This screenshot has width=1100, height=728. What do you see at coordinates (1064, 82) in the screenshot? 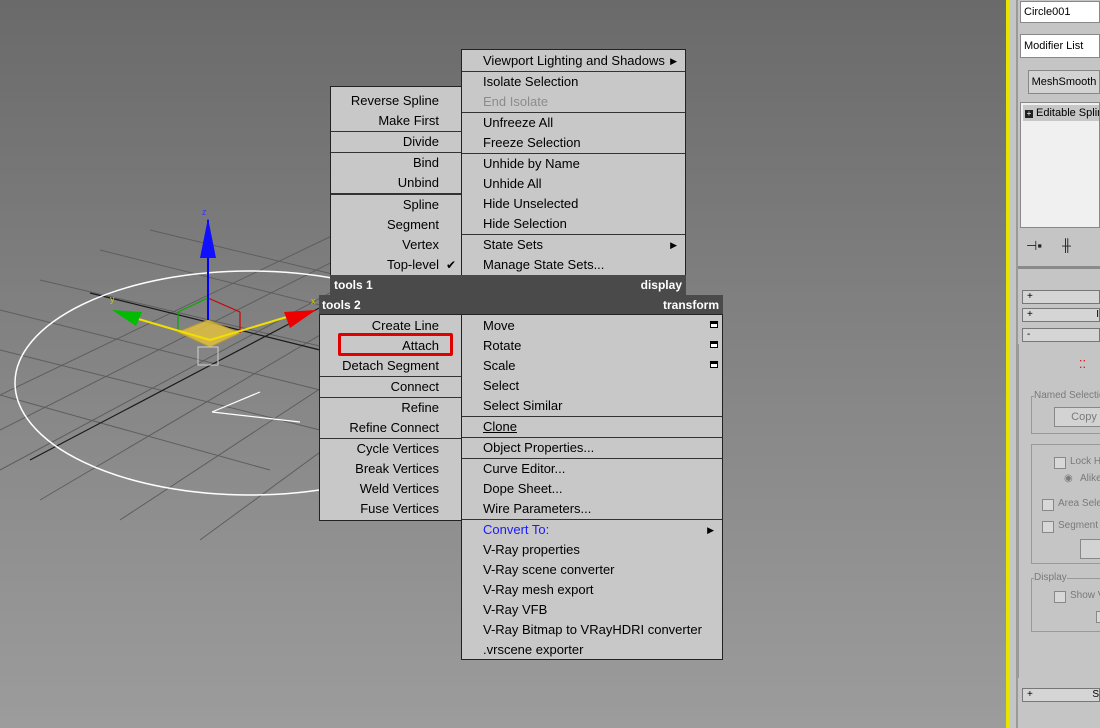
I see `meshsmooth-button: MeshSmooth` at bounding box center [1064, 82].